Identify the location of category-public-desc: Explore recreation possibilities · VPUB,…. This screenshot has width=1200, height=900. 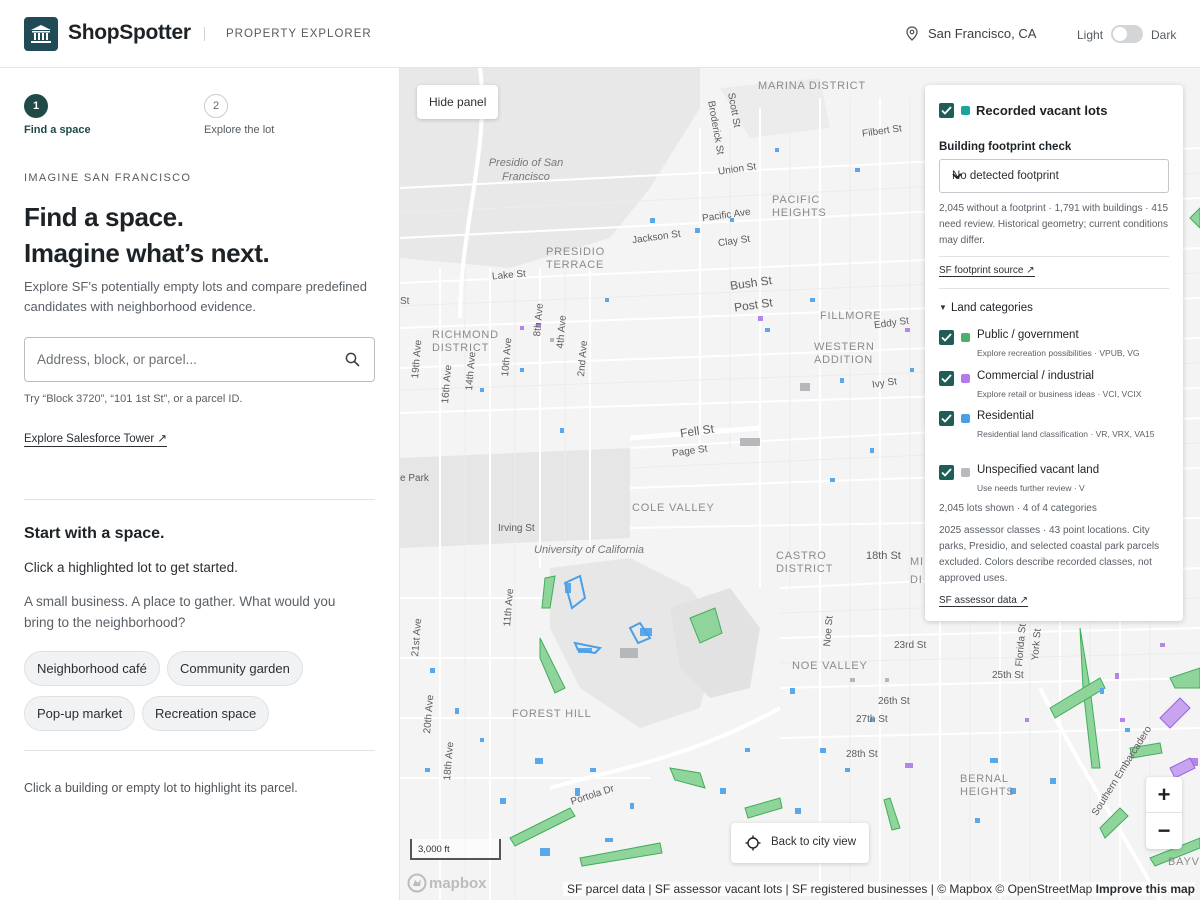
(1058, 353).